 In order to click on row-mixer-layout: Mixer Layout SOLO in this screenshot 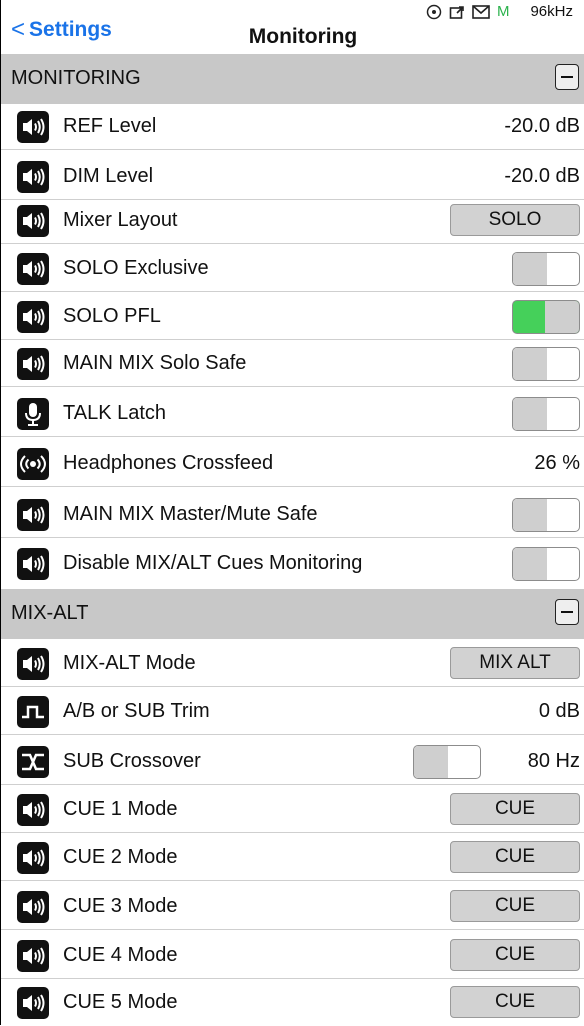, I will do `click(292, 221)`.